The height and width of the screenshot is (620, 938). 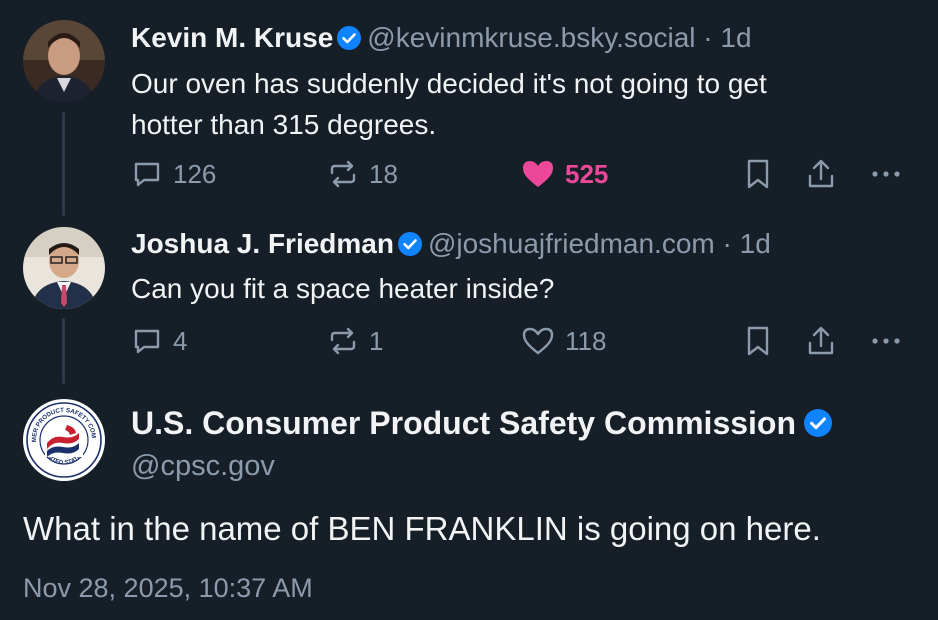 What do you see at coordinates (203, 466) in the screenshot?
I see `author-handle: @cpsc.gov` at bounding box center [203, 466].